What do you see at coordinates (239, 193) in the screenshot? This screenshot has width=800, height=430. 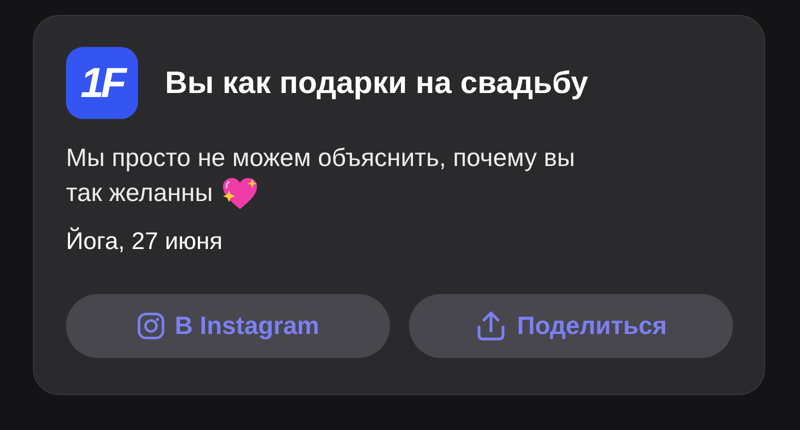 I see `sparkling-heart-icon` at bounding box center [239, 193].